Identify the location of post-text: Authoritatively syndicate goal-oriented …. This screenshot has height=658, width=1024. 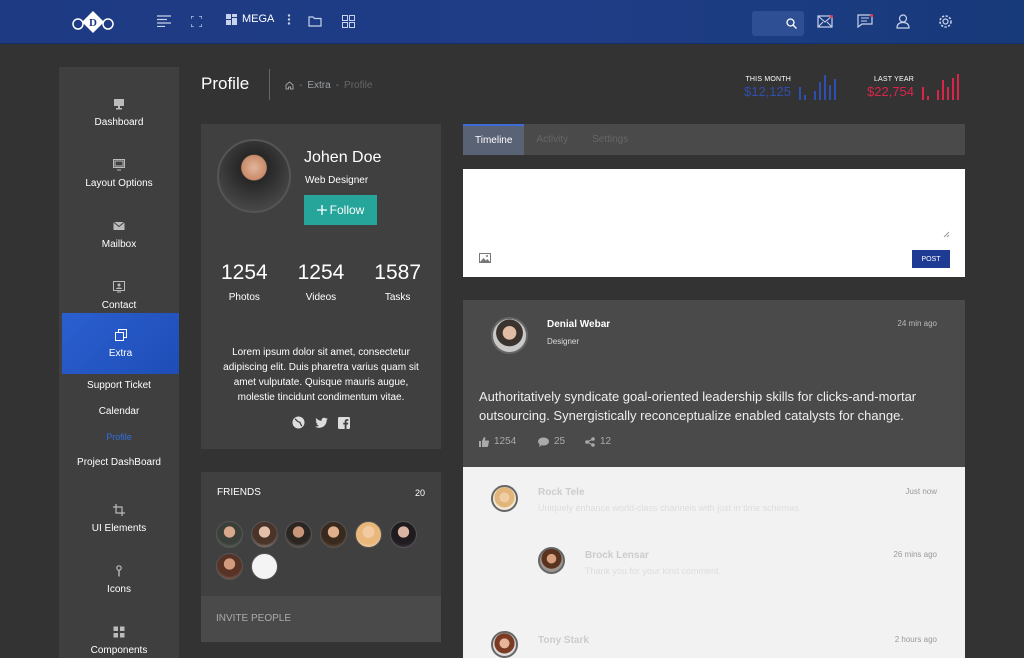
(698, 406).